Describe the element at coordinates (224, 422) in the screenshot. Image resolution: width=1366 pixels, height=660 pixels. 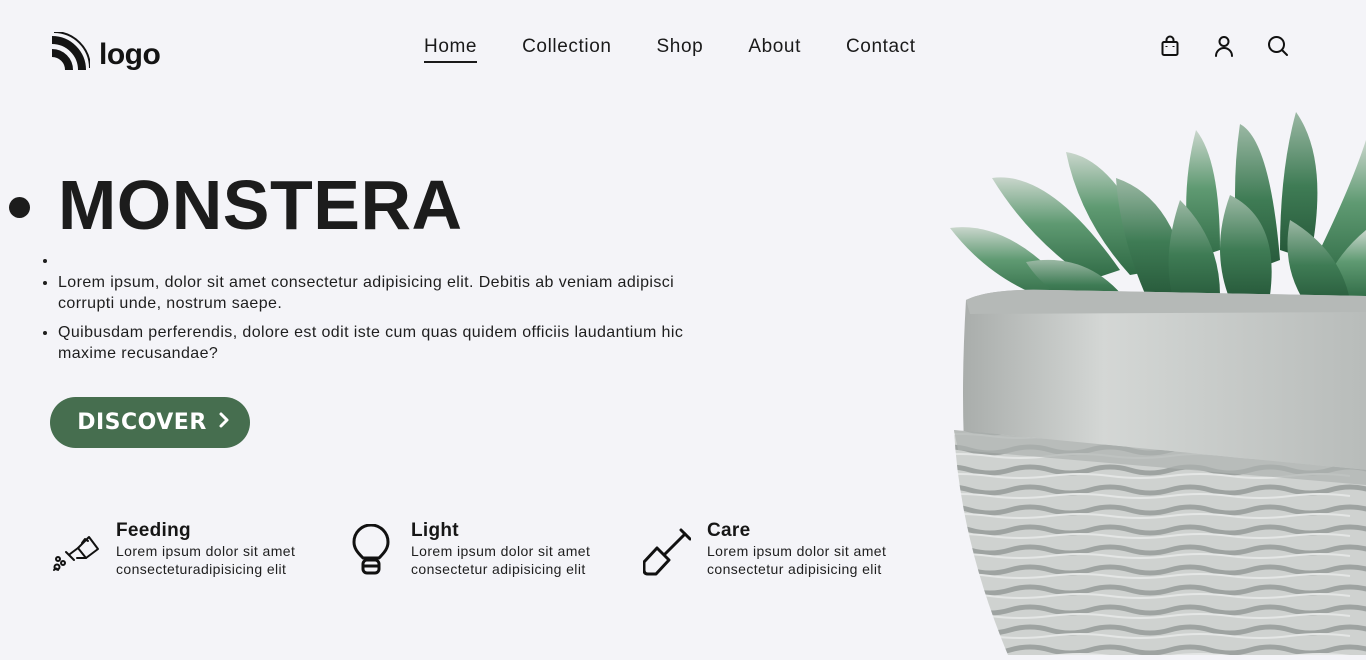
I see `chevron-right-icon` at that location.